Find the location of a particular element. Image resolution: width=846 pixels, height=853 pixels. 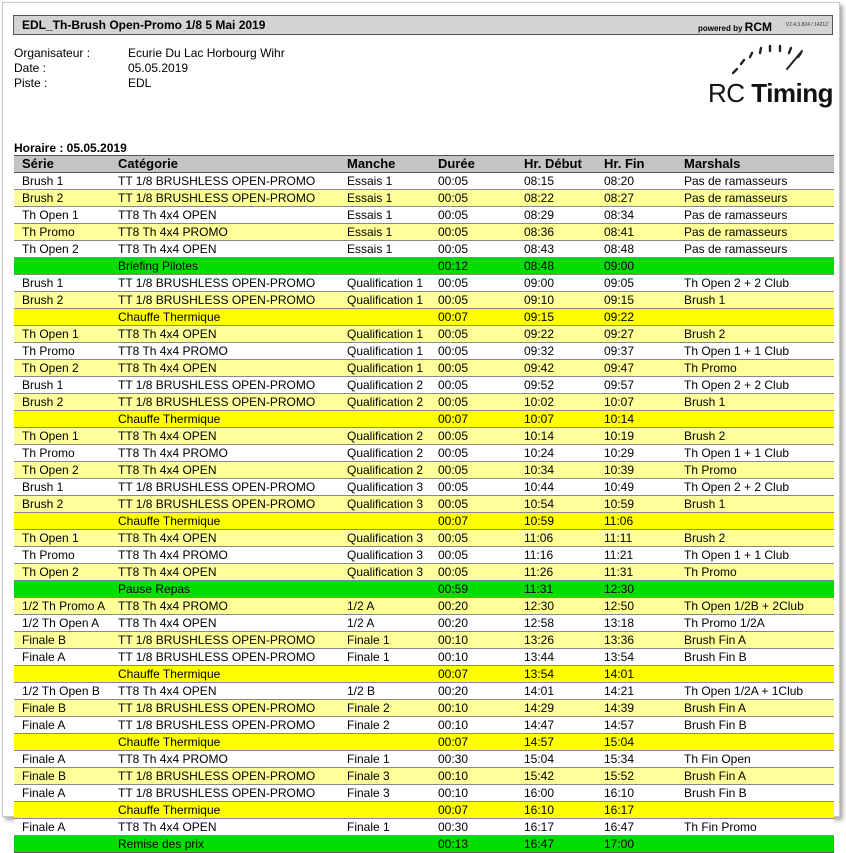

debut-cell: 14:57 is located at coordinates (556, 742).